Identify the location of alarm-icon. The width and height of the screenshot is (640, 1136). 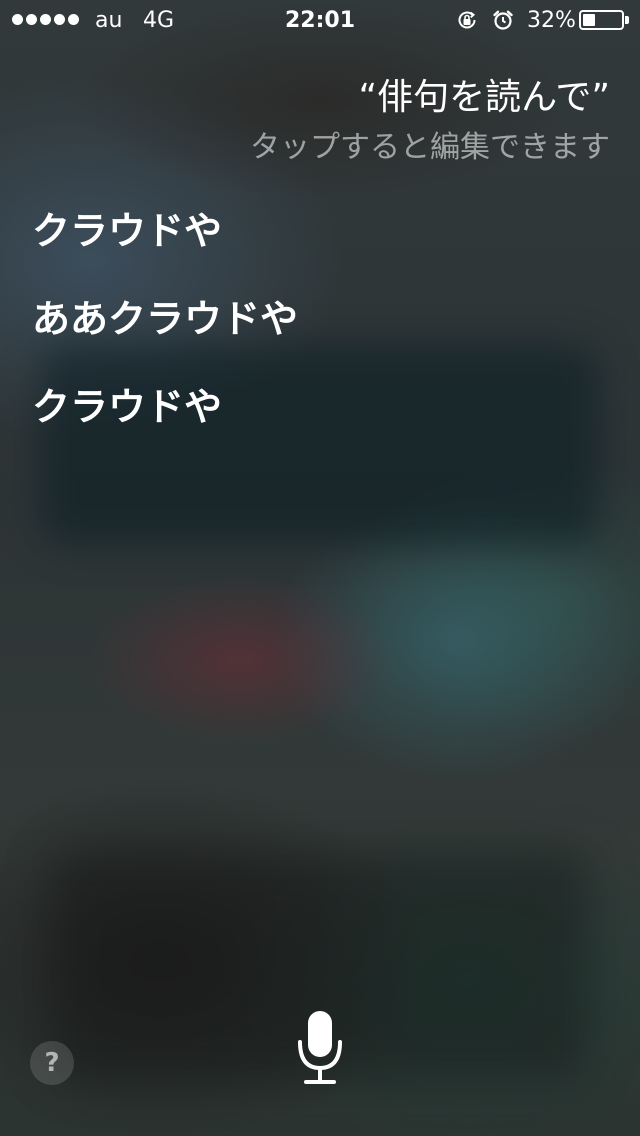
(503, 20).